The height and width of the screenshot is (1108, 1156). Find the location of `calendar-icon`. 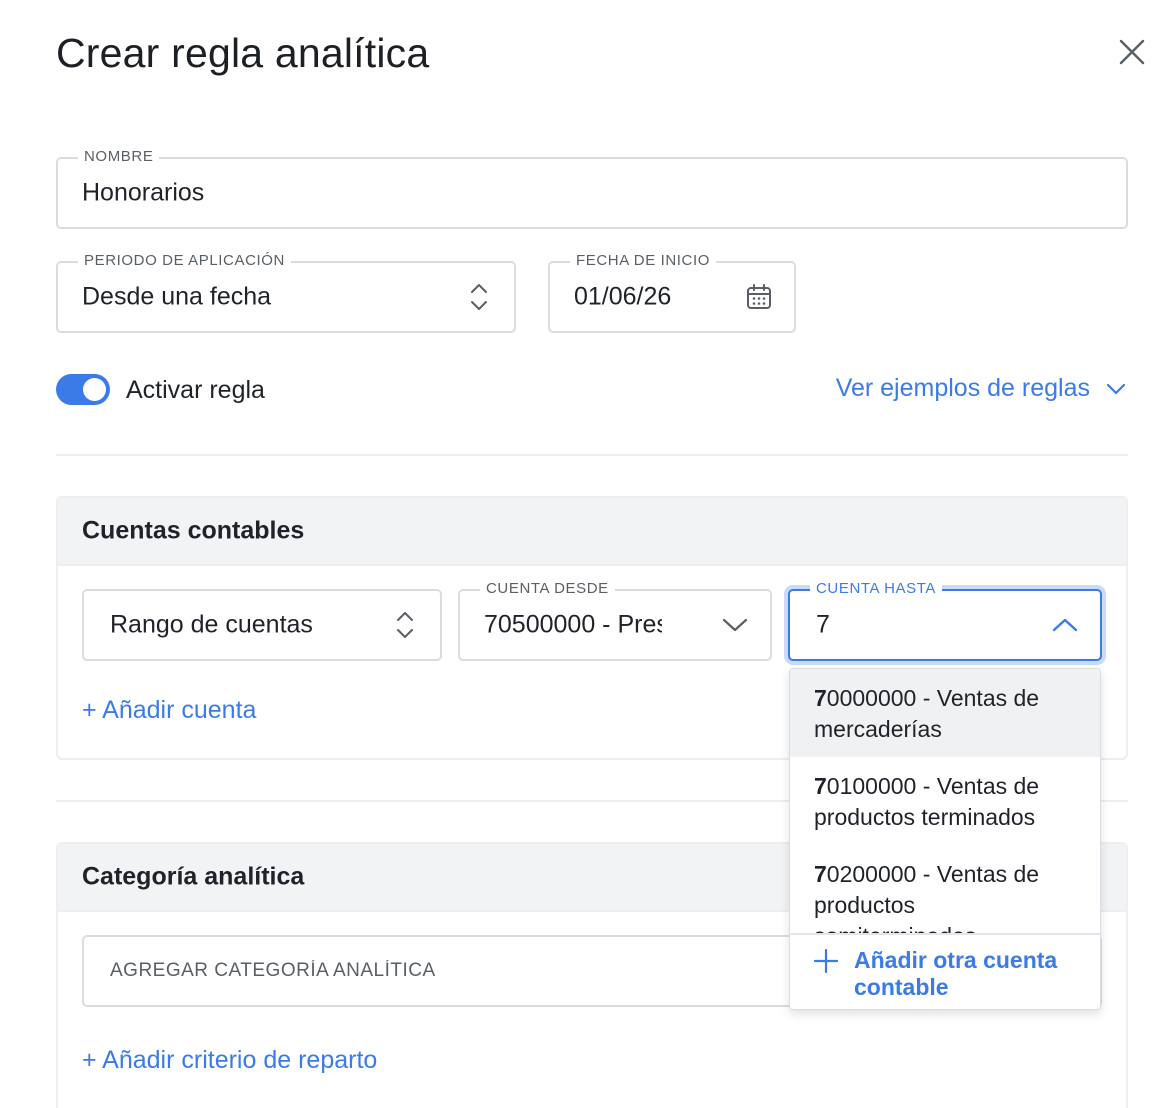

calendar-icon is located at coordinates (759, 297).